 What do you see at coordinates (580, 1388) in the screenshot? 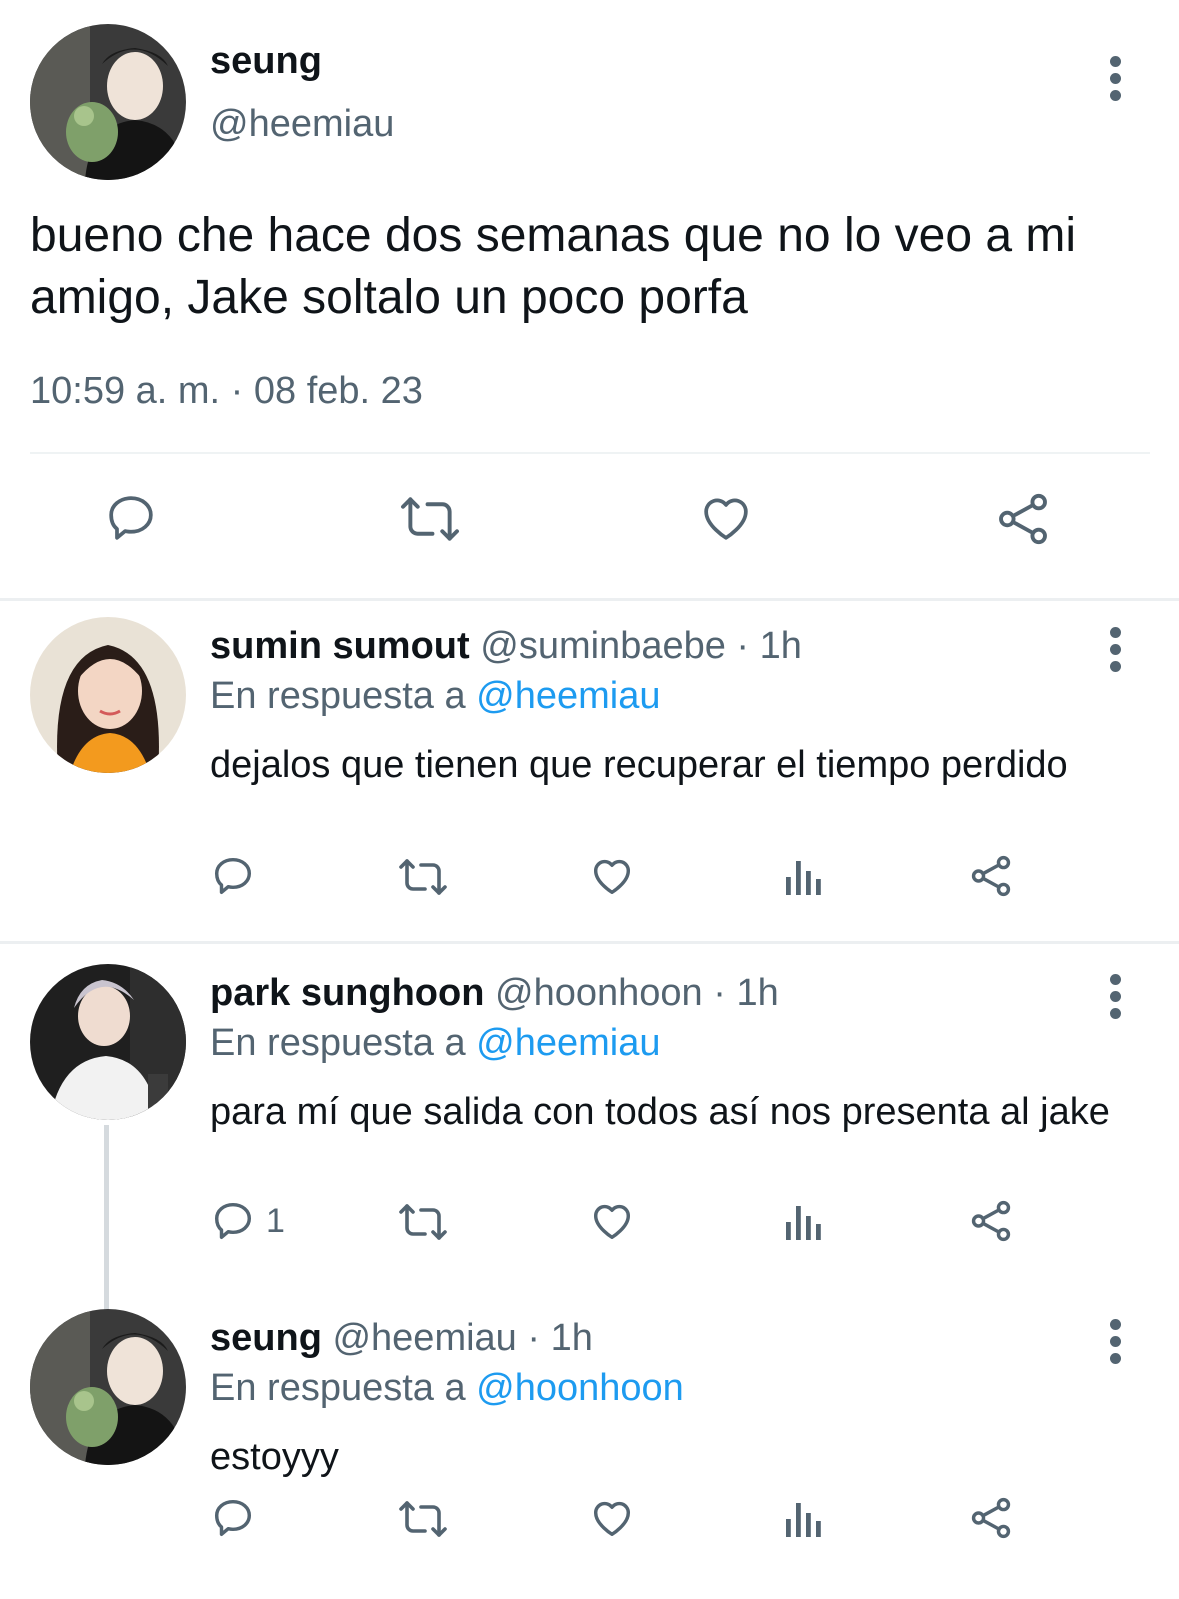
I see `mention-link: @hoonhoon` at bounding box center [580, 1388].